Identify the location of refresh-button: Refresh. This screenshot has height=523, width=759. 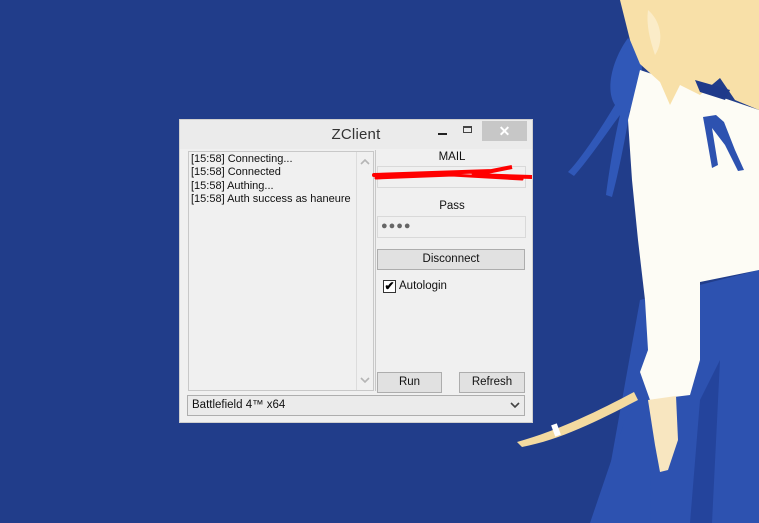
(492, 382).